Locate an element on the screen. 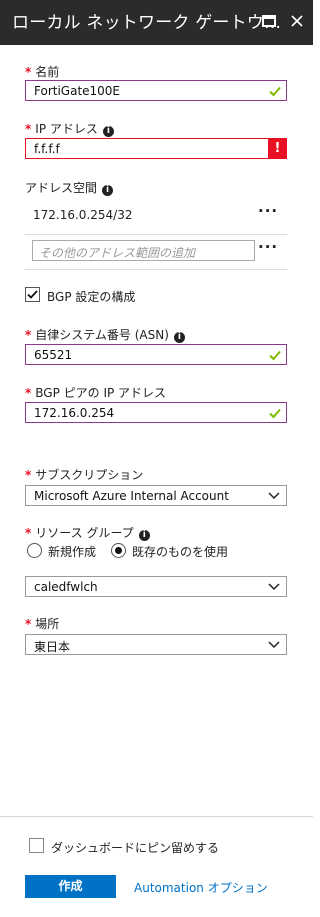 Image resolution: width=320 pixels, height=917 pixels. subscription-value: Microsoft Azure Internal Account is located at coordinates (131, 496).